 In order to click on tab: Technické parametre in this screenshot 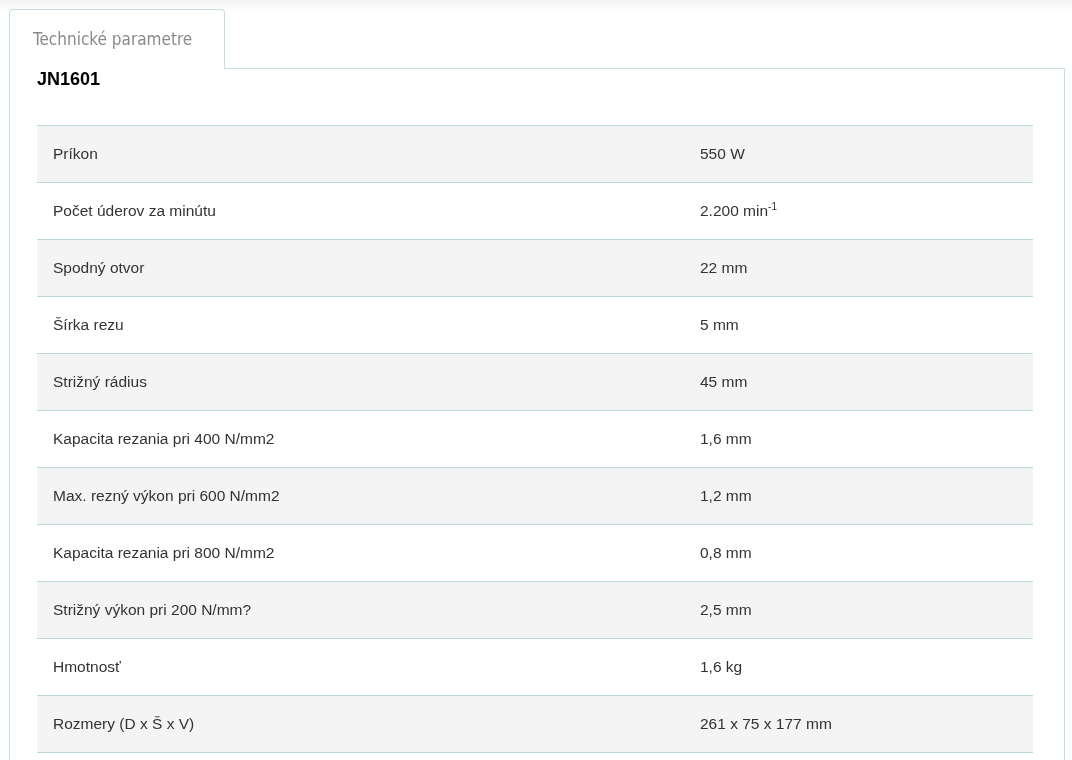, I will do `click(117, 39)`.